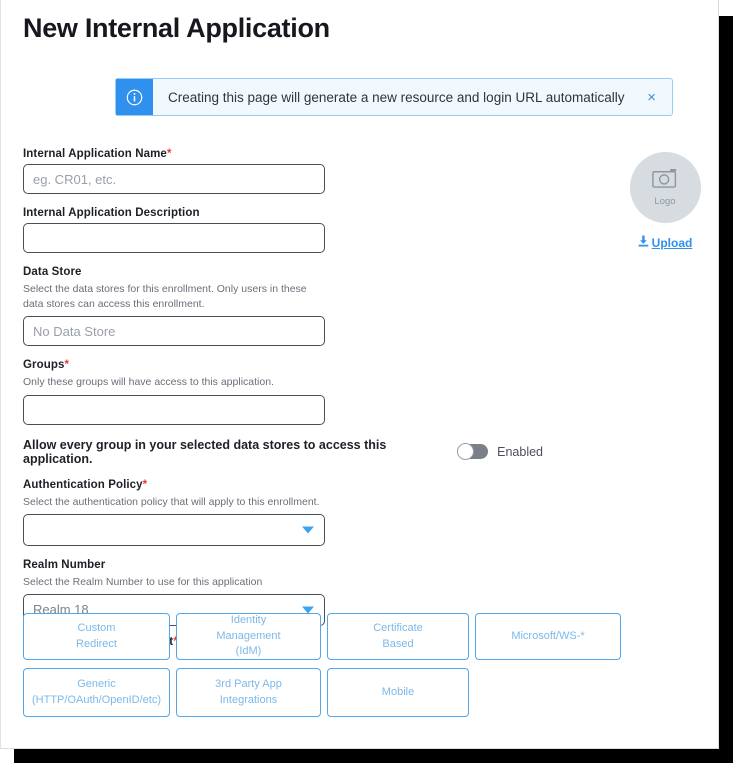 The height and width of the screenshot is (763, 733). Describe the element at coordinates (248, 699) in the screenshot. I see `redirect-option-line2: Integrations` at that location.